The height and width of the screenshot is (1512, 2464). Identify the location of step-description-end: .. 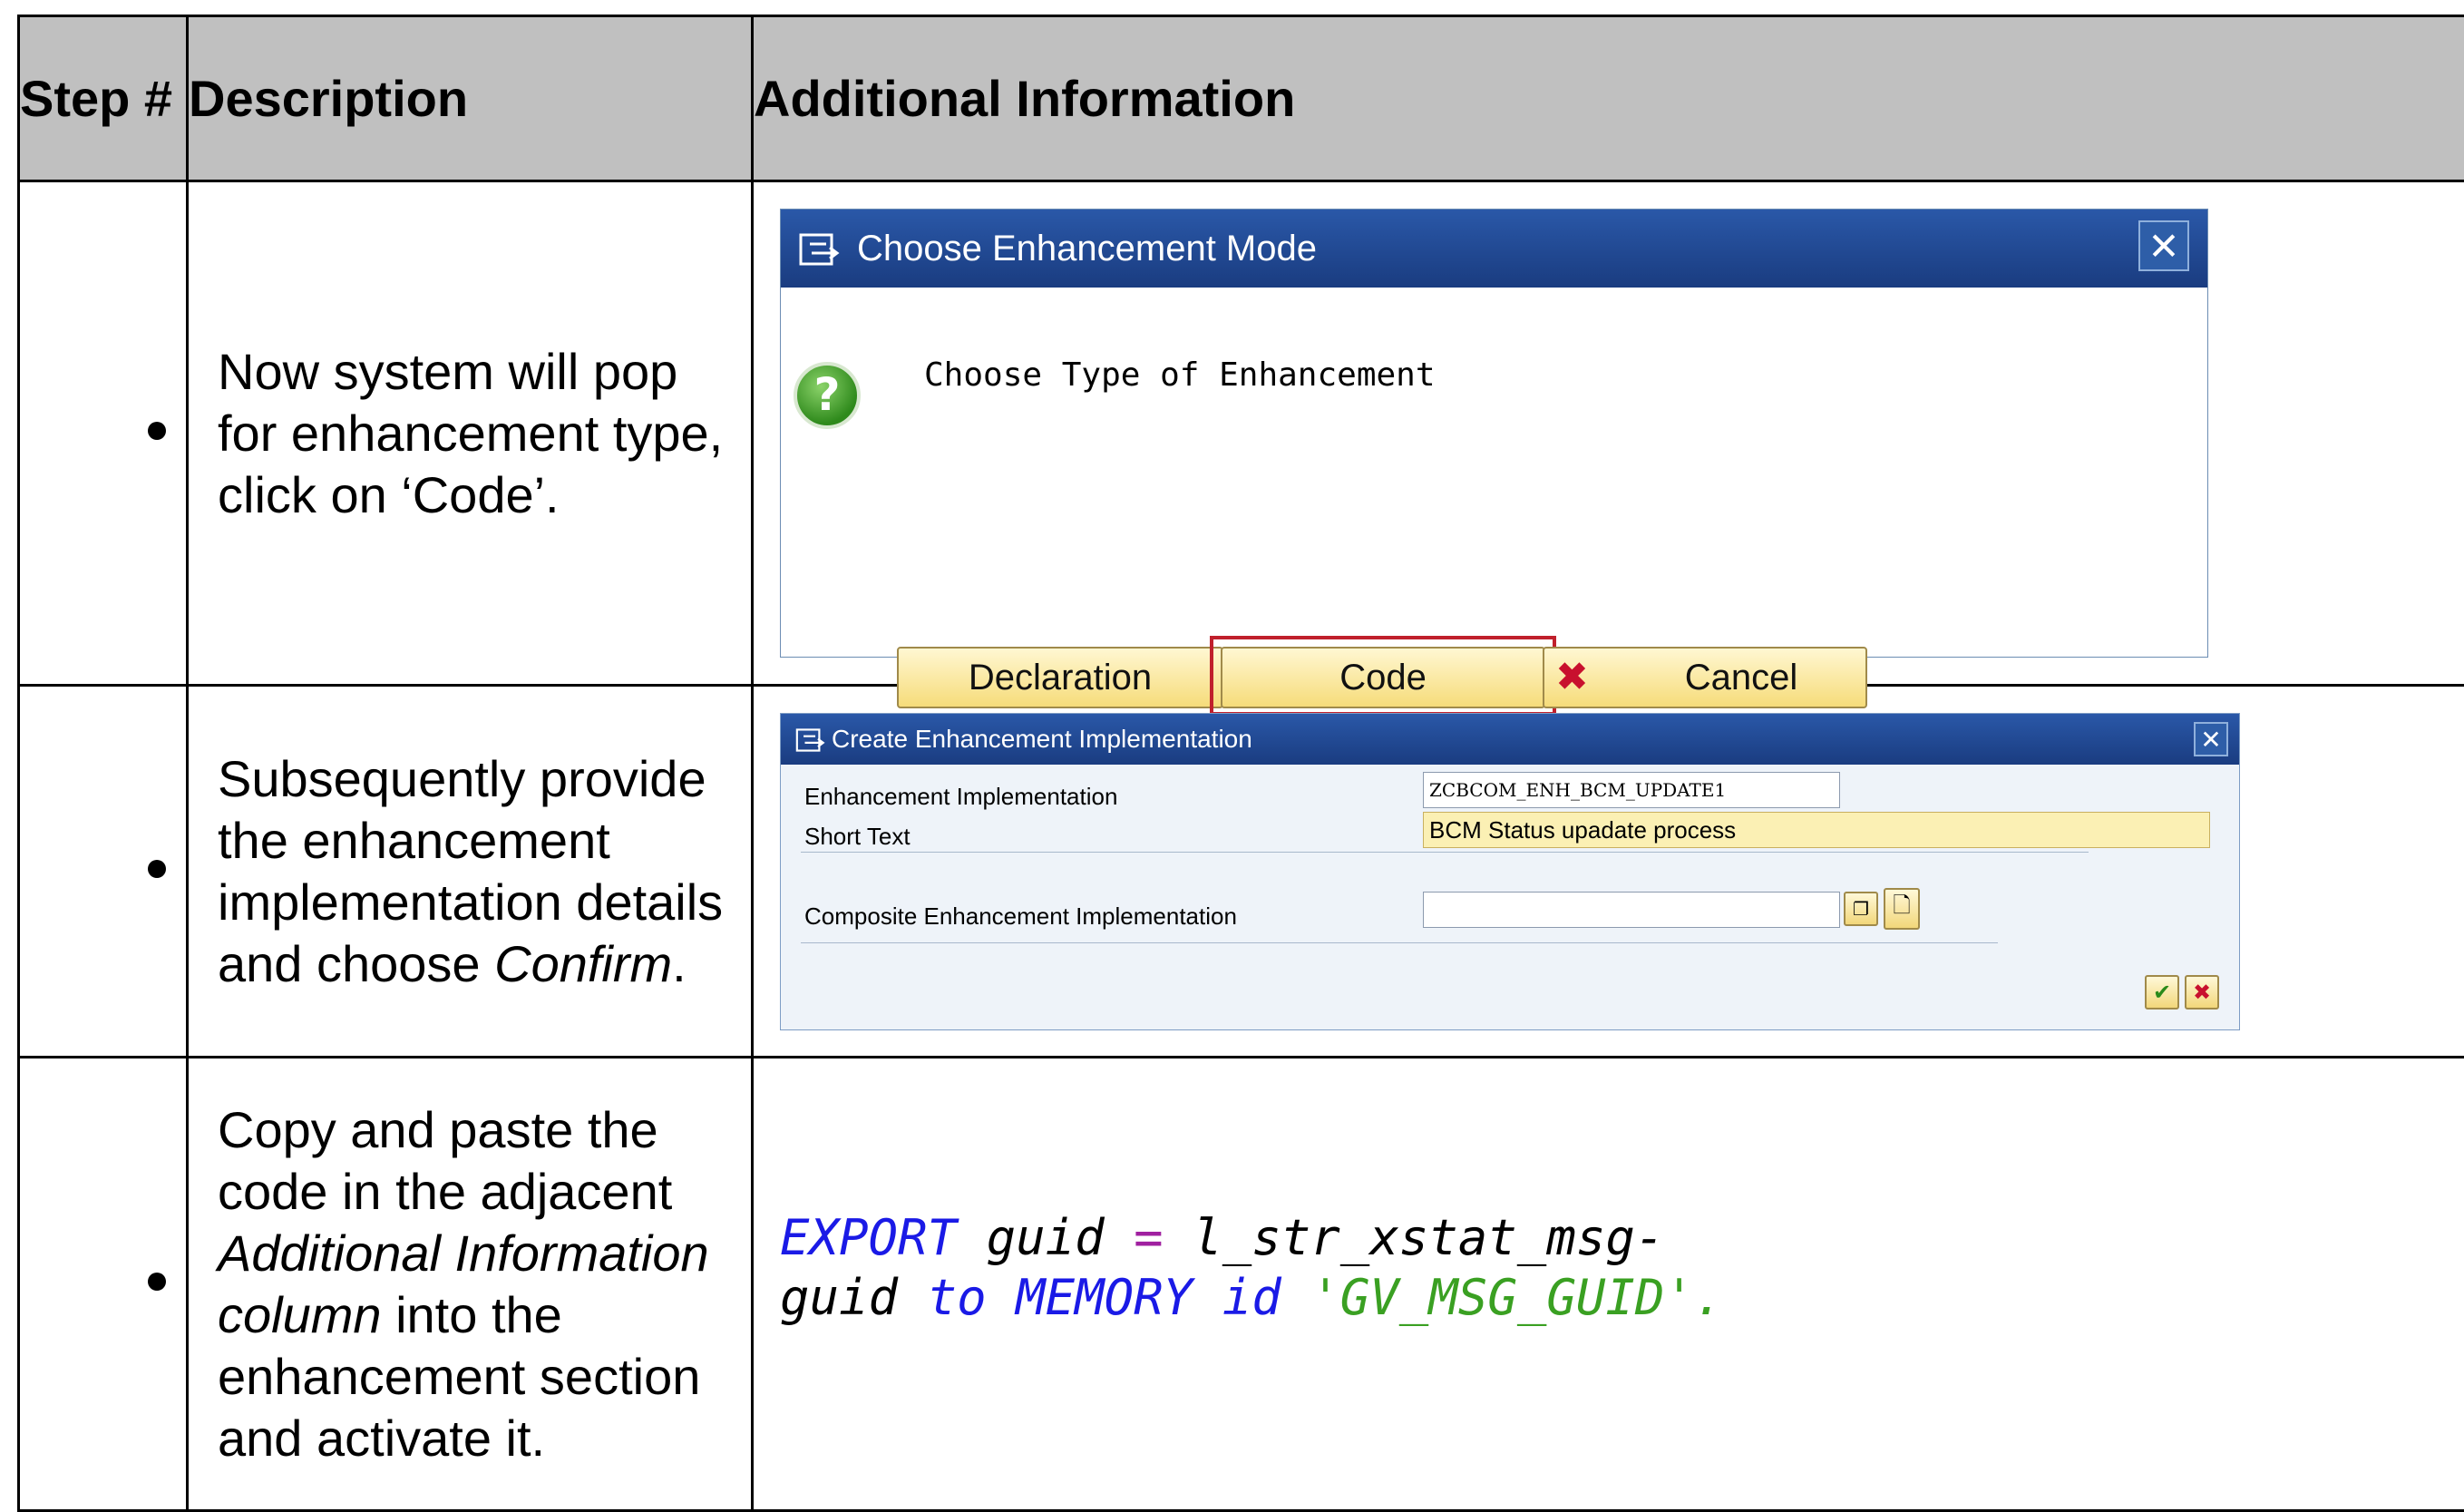
(679, 963).